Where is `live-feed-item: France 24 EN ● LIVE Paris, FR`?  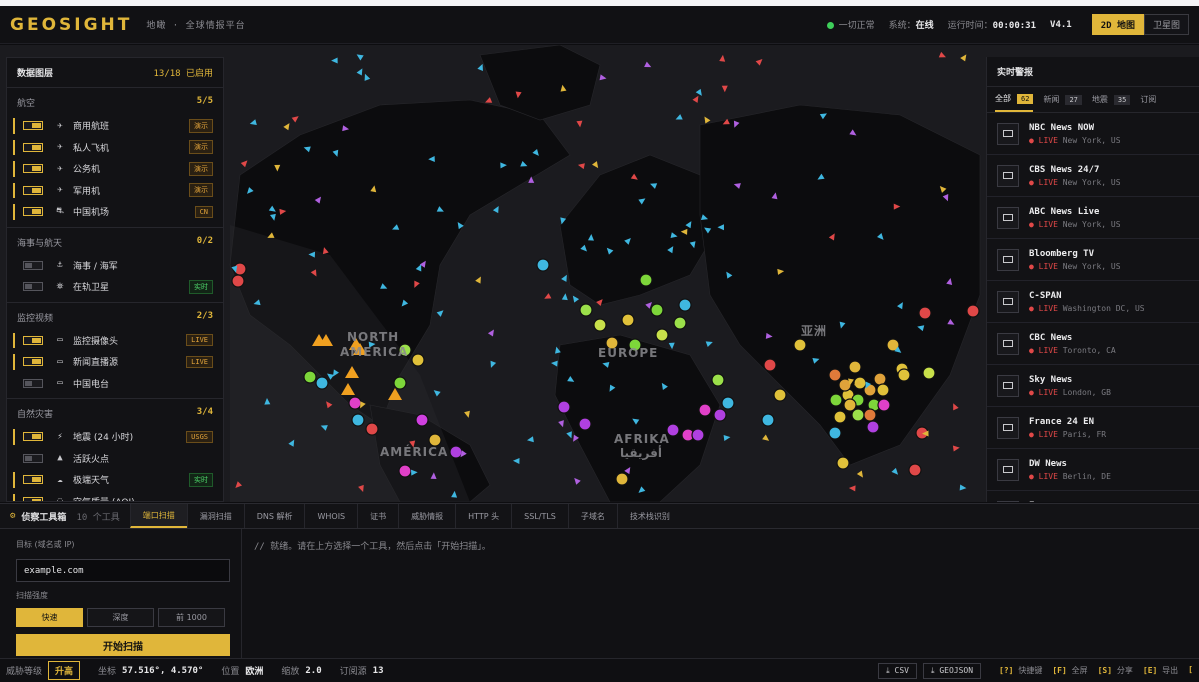
live-feed-item: France 24 EN ● LIVE Paris, FR is located at coordinates (1093, 428).